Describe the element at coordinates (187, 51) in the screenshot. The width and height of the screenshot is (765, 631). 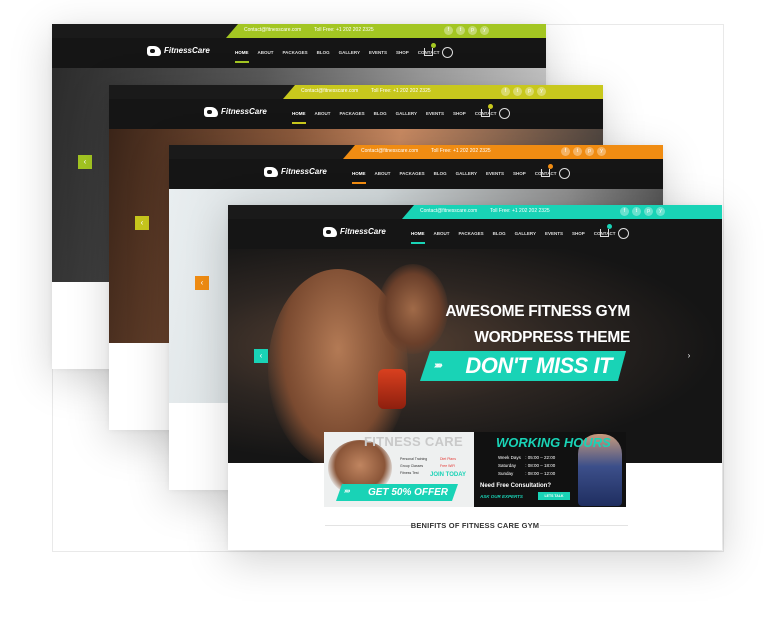
I see `brand-name: FitnessCare` at that location.